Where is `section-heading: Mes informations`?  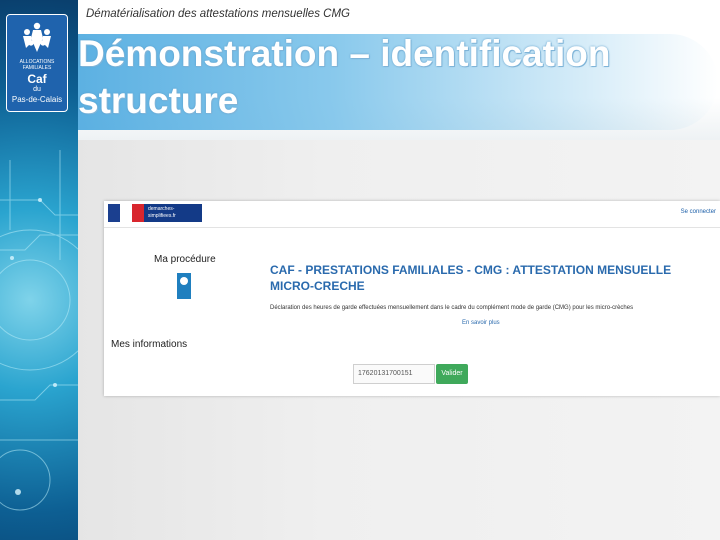 section-heading: Mes informations is located at coordinates (149, 344).